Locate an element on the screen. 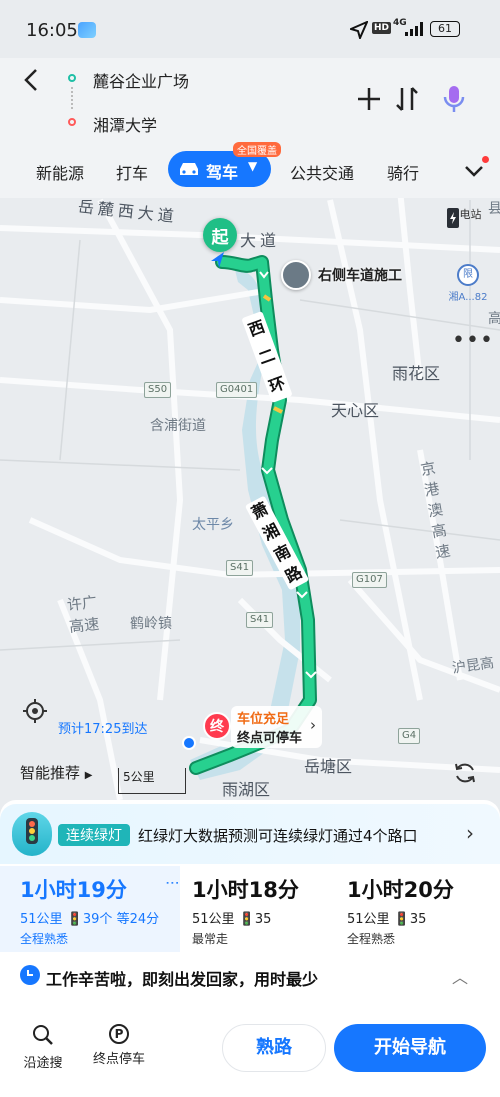  plan-3-time: 1小时20分 is located at coordinates (400, 890).